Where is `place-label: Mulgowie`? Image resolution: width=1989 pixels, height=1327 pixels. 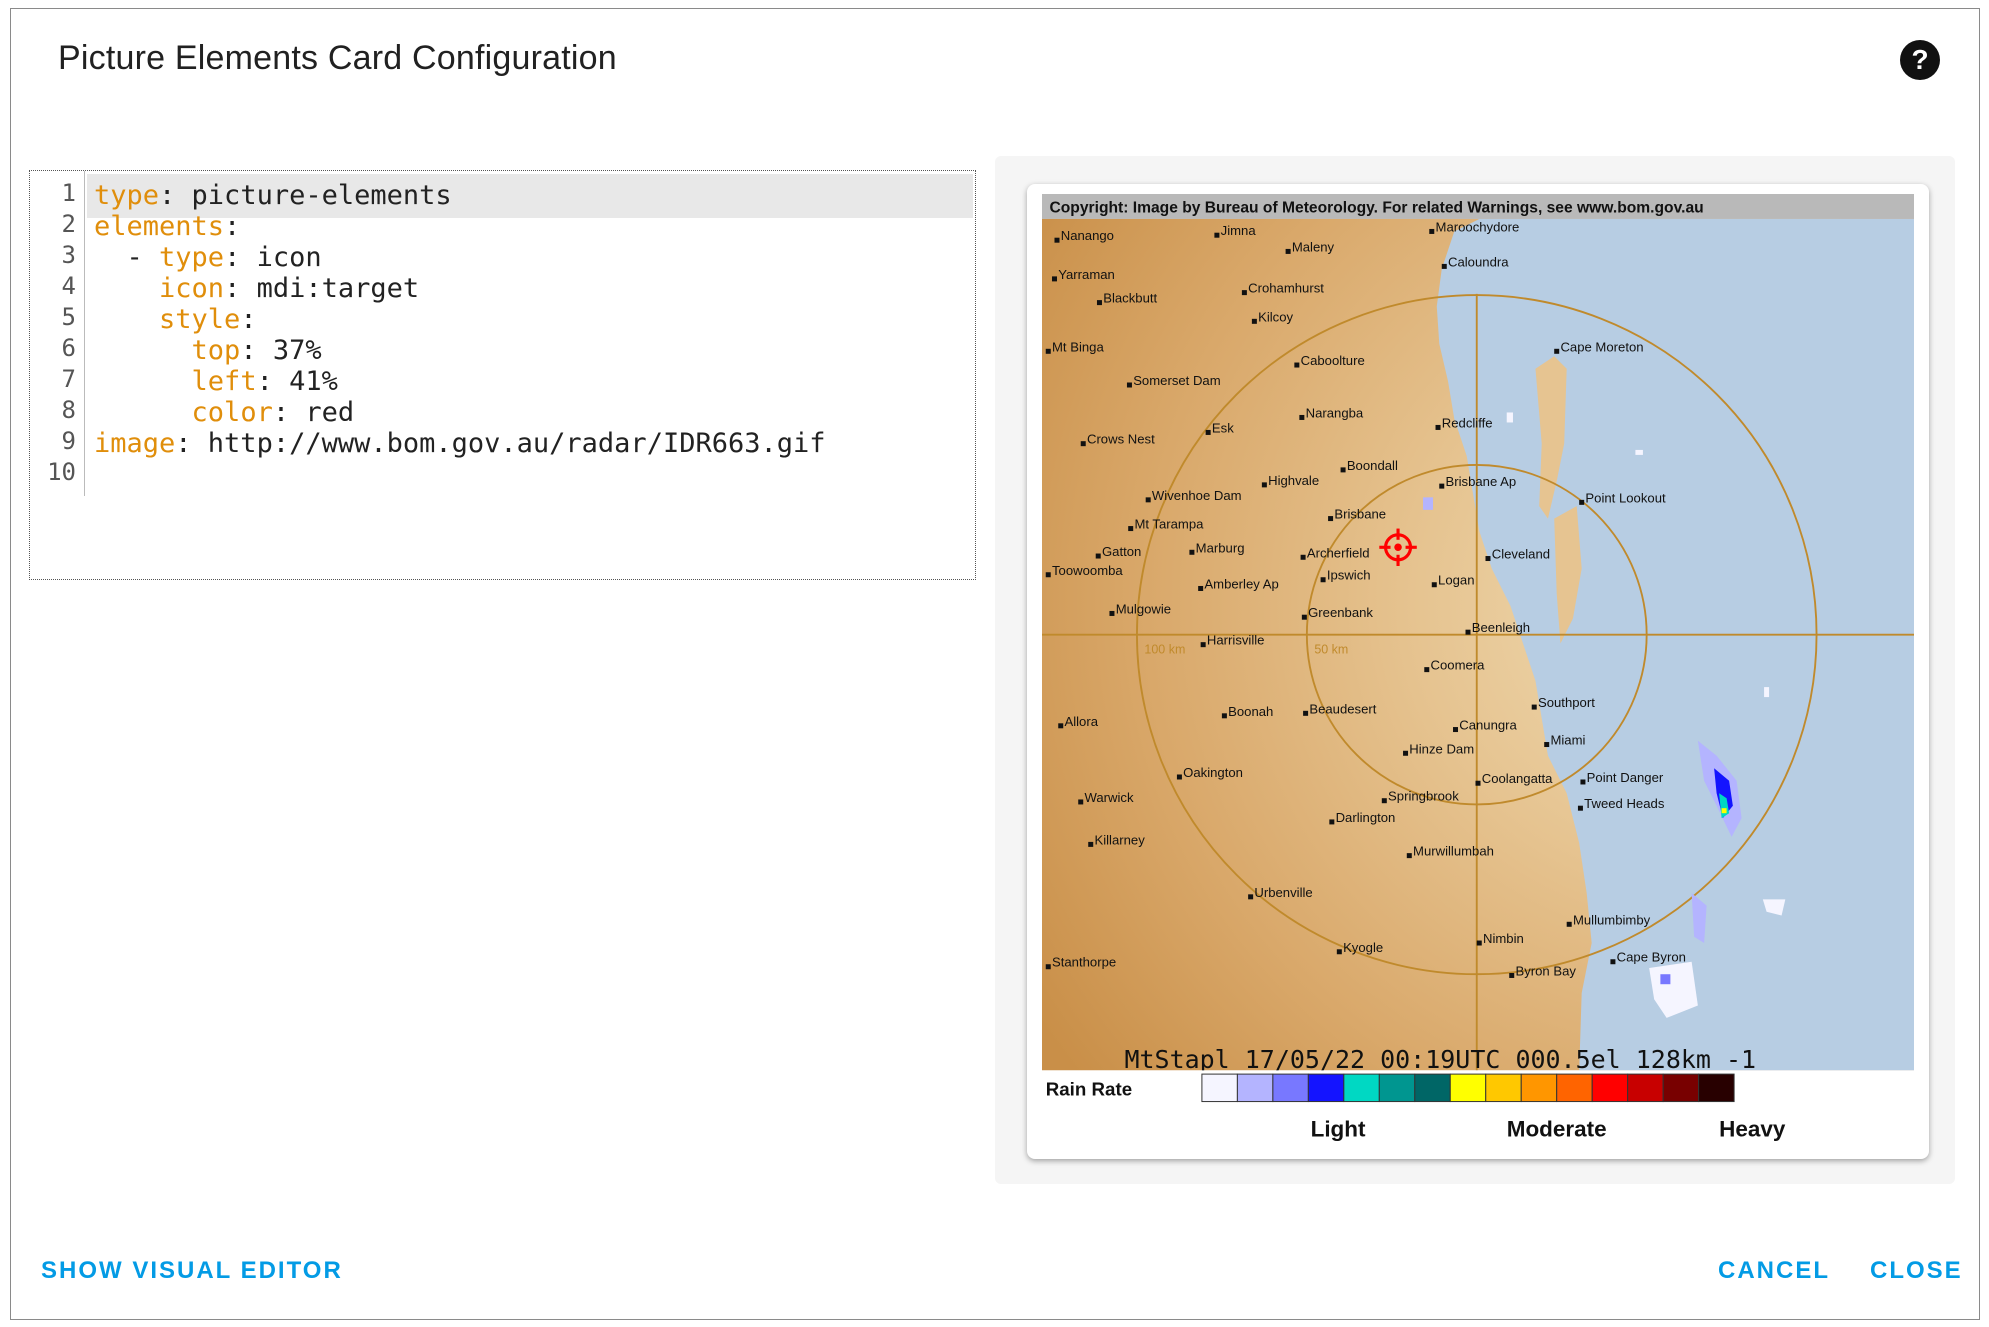 place-label: Mulgowie is located at coordinates (1143, 608).